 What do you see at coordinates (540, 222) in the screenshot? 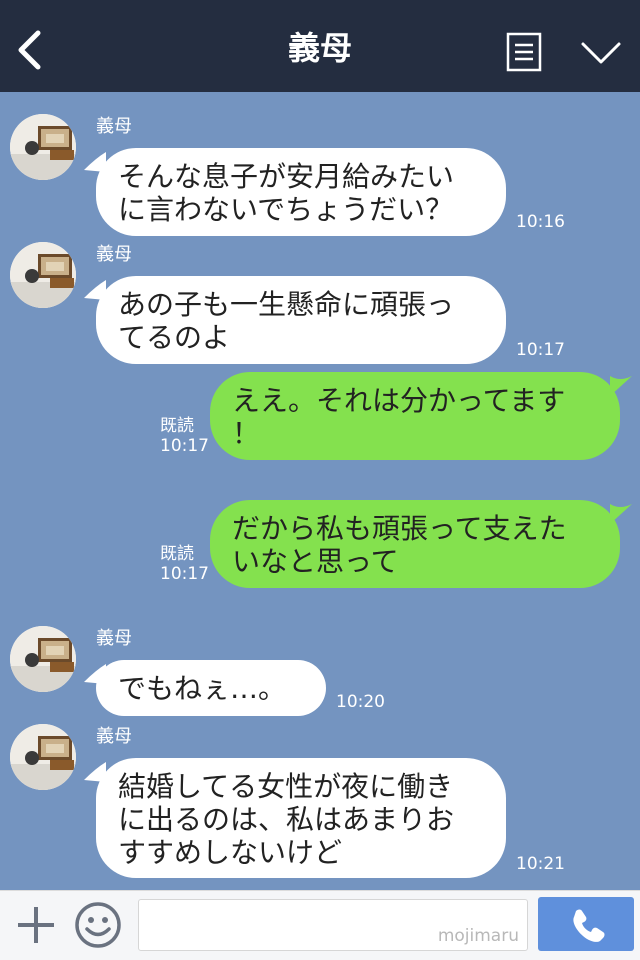
I see `message-time: 10:16` at bounding box center [540, 222].